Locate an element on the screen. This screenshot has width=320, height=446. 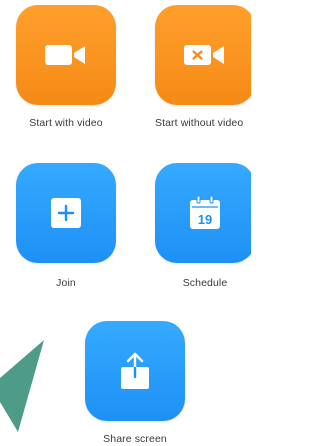
share-screen-button is located at coordinates (135, 371).